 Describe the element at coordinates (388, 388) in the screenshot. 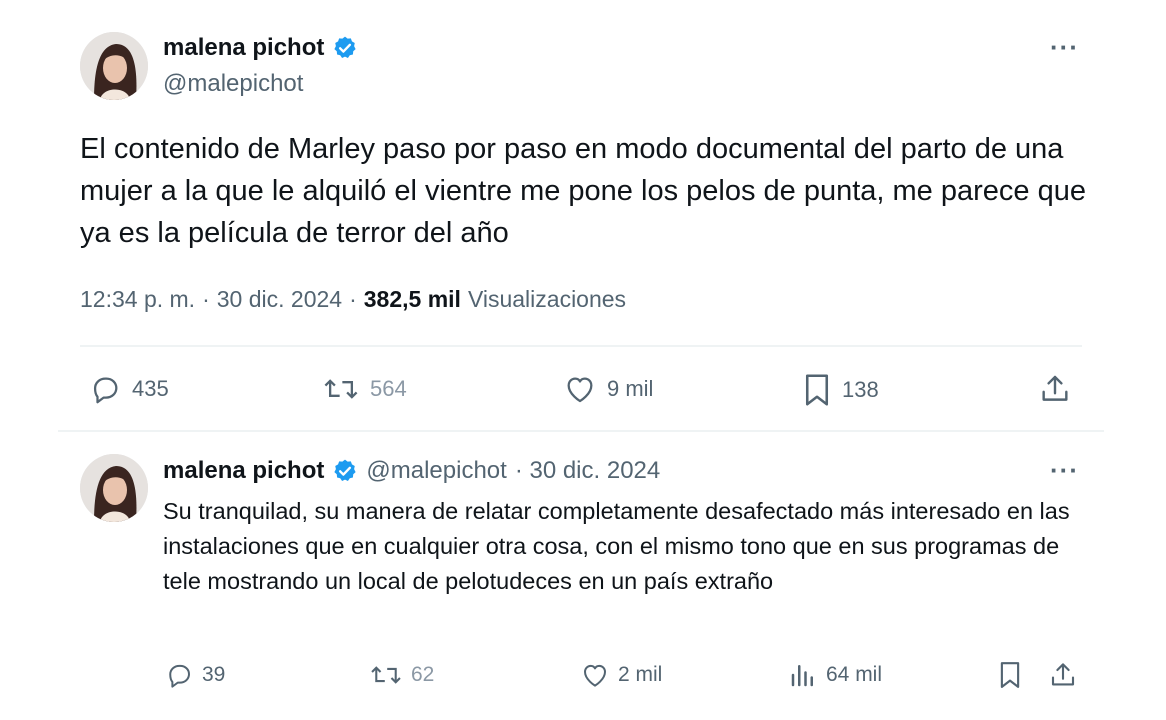

I see `retweet-count: 564` at that location.